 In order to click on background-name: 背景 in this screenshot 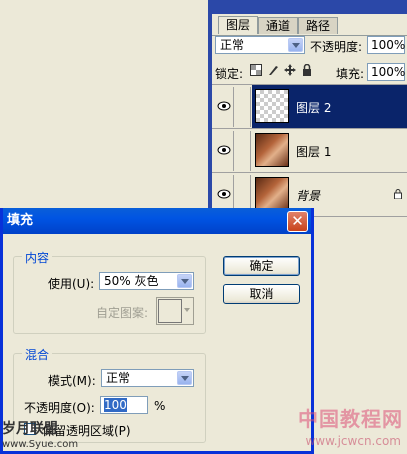, I will do `click(308, 196)`.